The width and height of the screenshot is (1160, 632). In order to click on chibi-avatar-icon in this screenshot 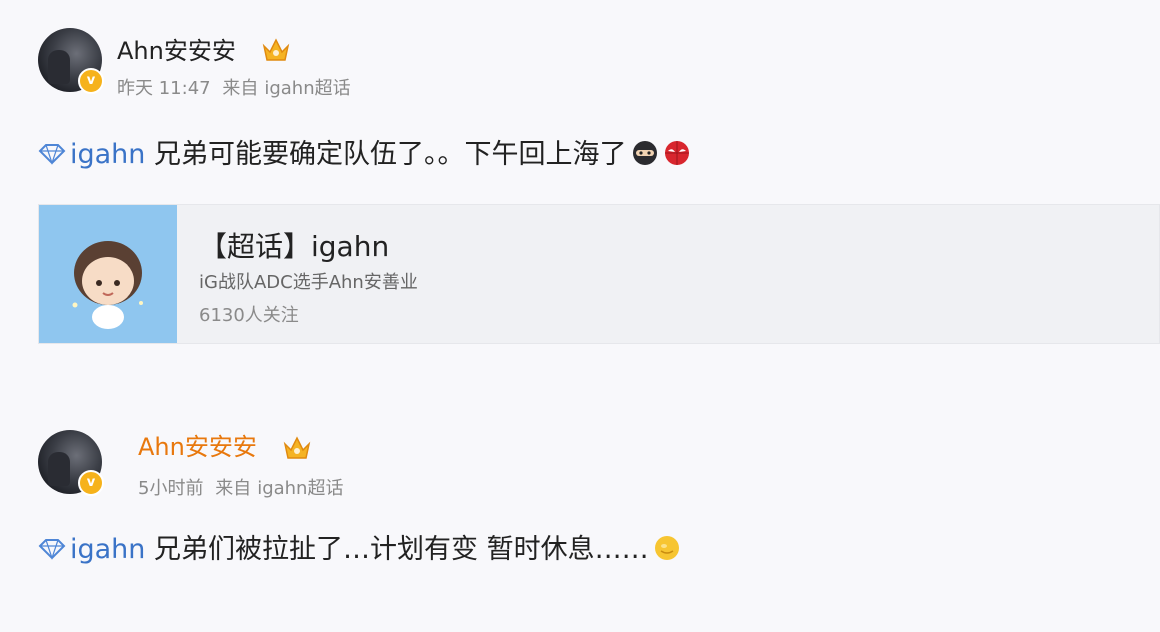, I will do `click(107, 285)`.